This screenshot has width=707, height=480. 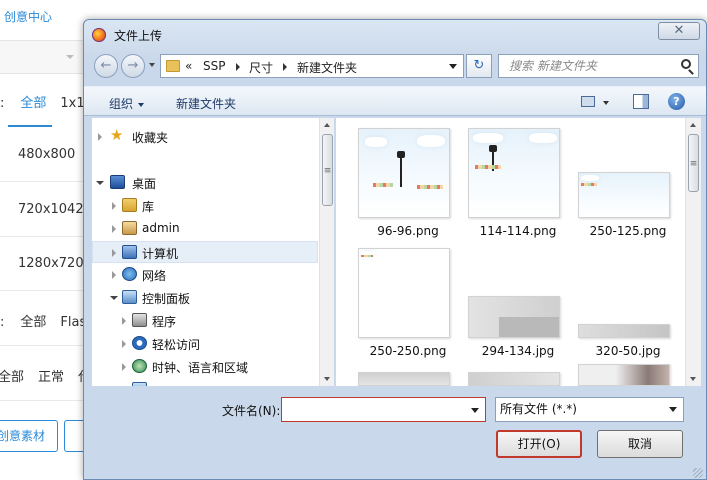 I want to click on recent-locations-dropdown, so click(x=152, y=65).